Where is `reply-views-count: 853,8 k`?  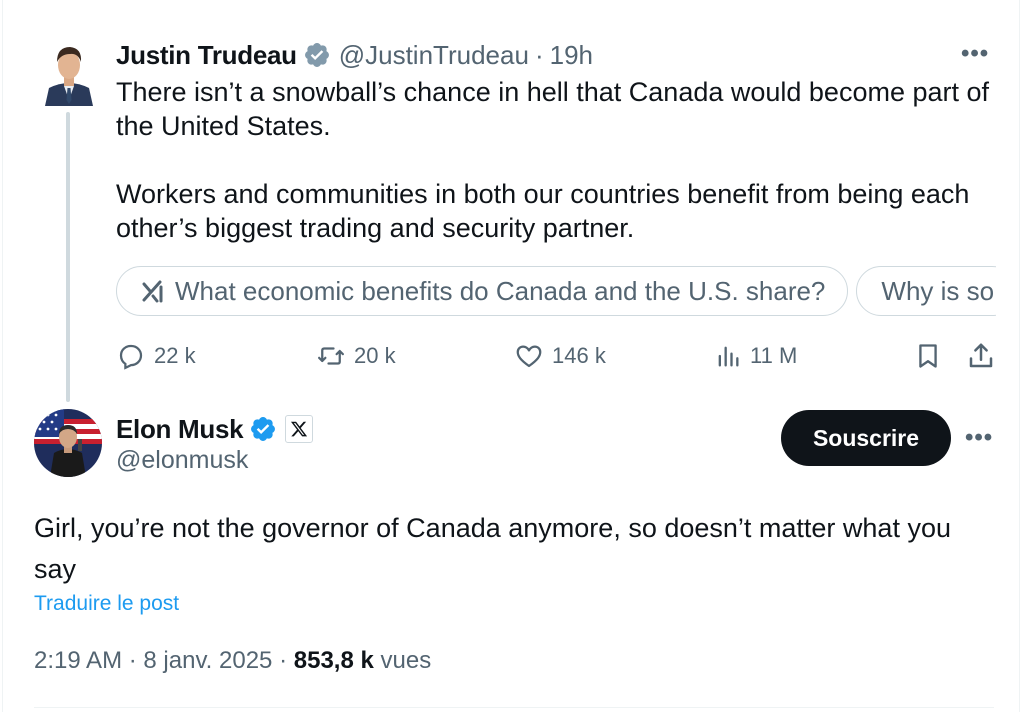 reply-views-count: 853,8 k is located at coordinates (333, 660).